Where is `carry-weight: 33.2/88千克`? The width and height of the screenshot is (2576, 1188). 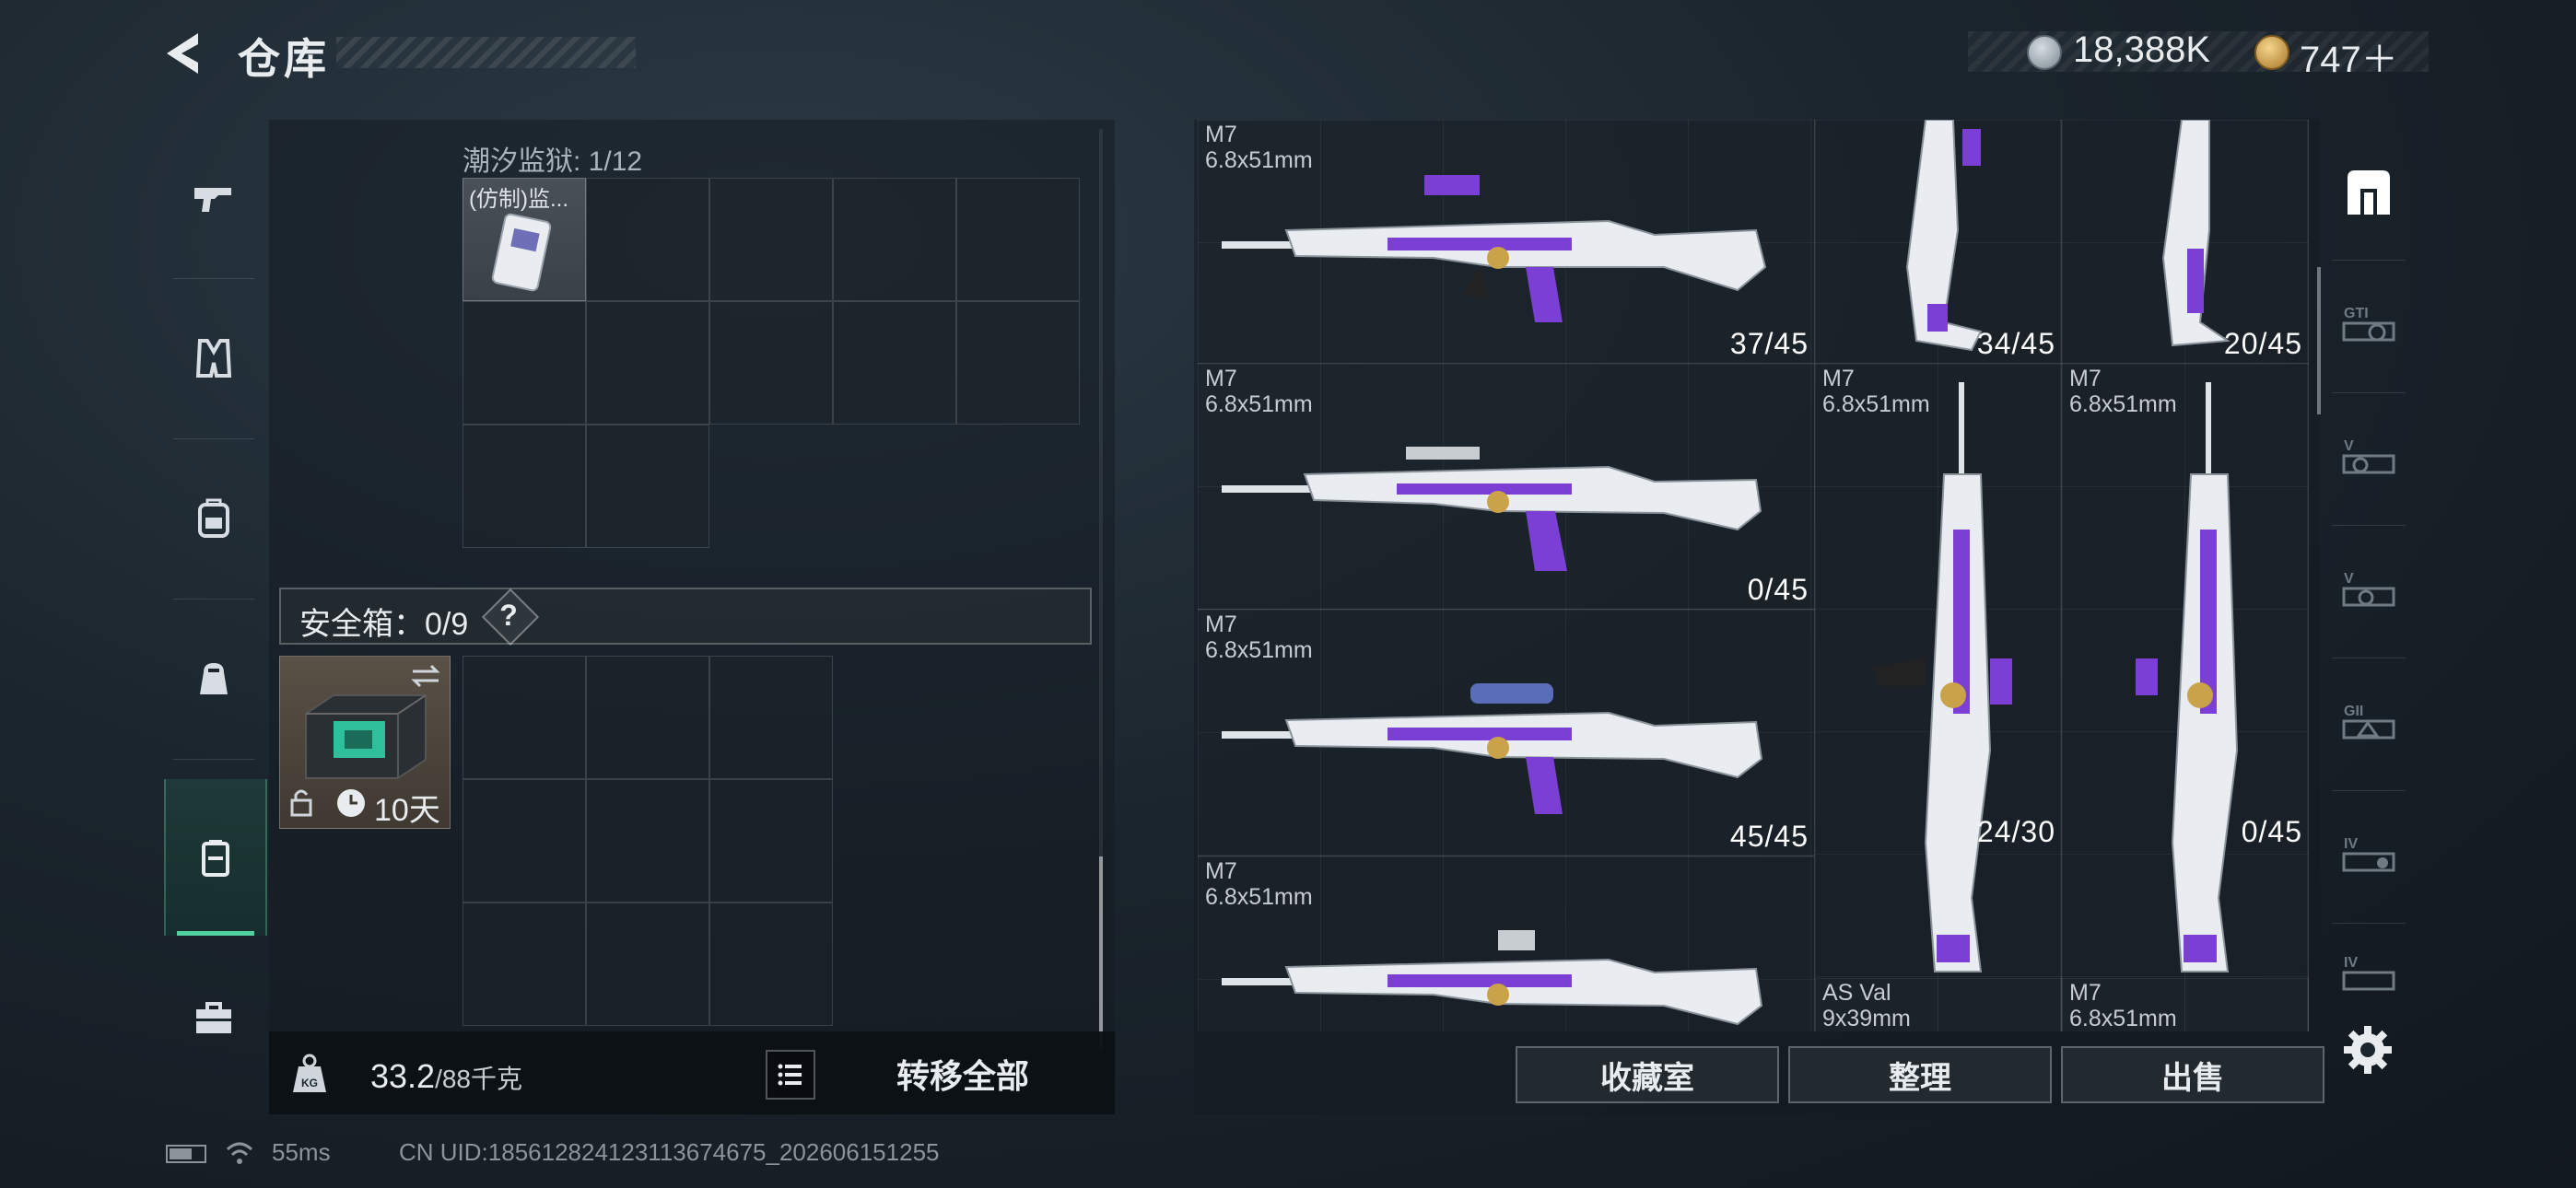
carry-weight: 33.2/88千克 is located at coordinates (446, 1076).